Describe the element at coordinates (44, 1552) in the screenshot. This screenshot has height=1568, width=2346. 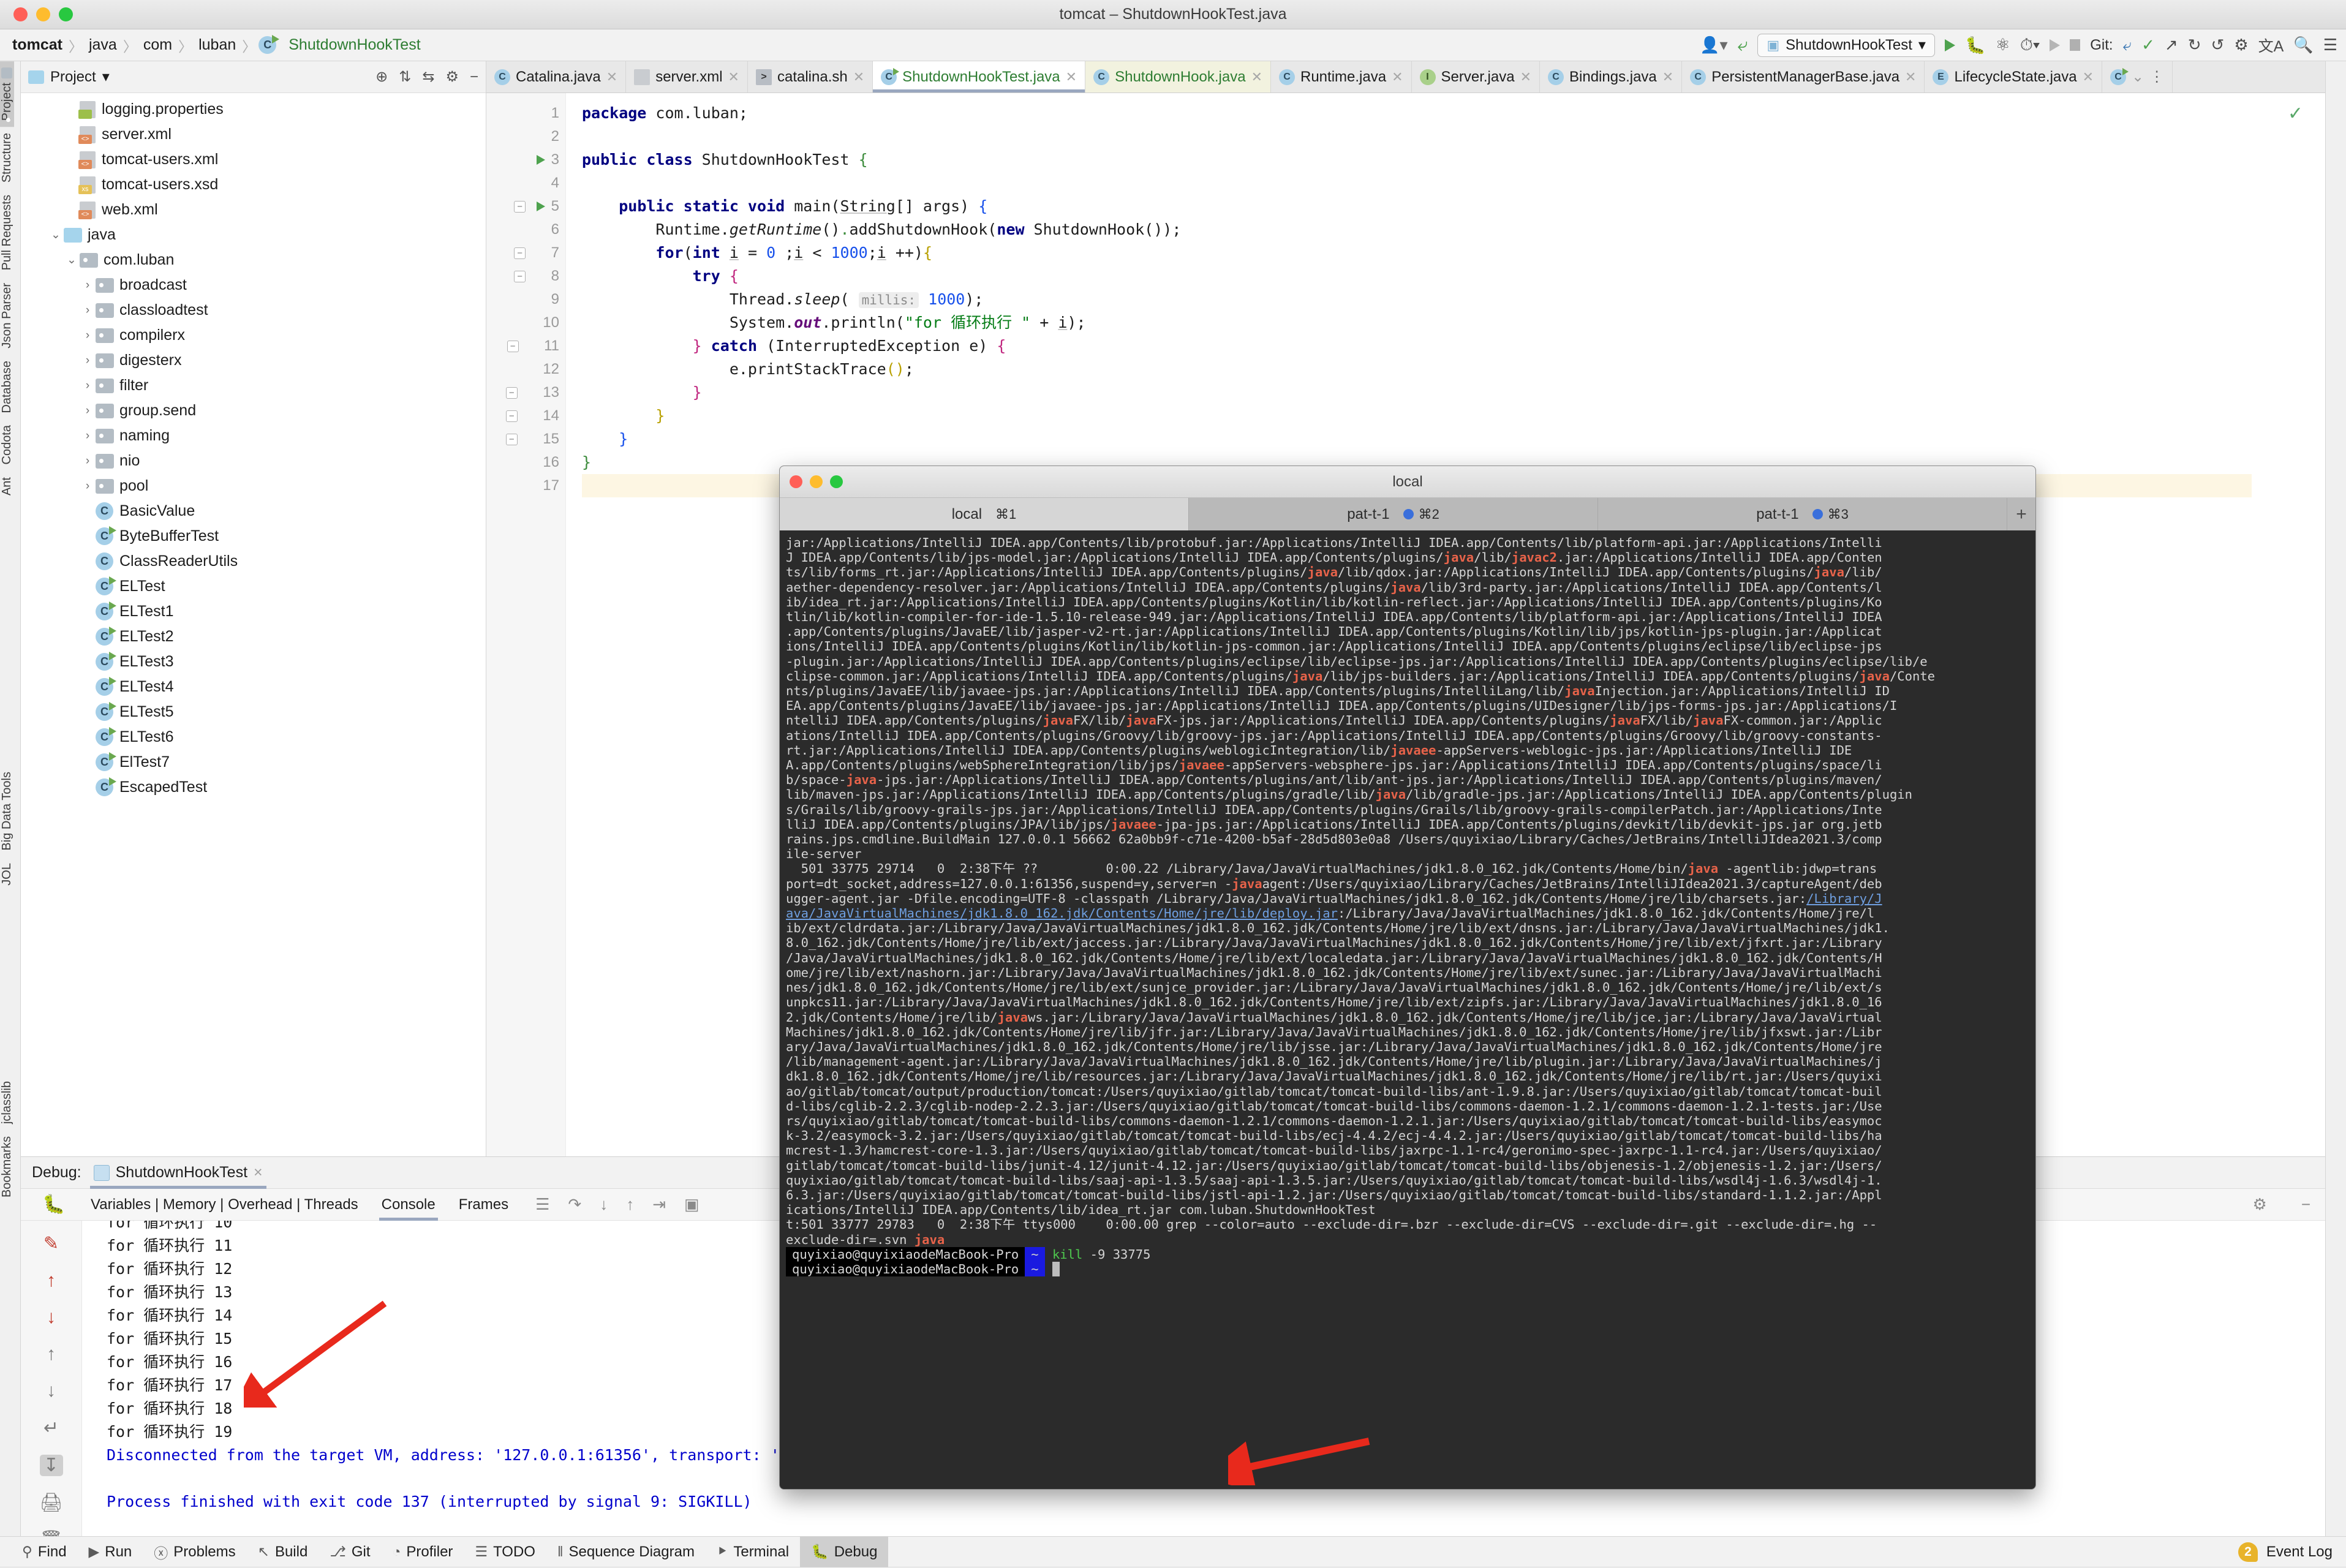
I see `status-bar-button-find: ⚲ Find` at that location.